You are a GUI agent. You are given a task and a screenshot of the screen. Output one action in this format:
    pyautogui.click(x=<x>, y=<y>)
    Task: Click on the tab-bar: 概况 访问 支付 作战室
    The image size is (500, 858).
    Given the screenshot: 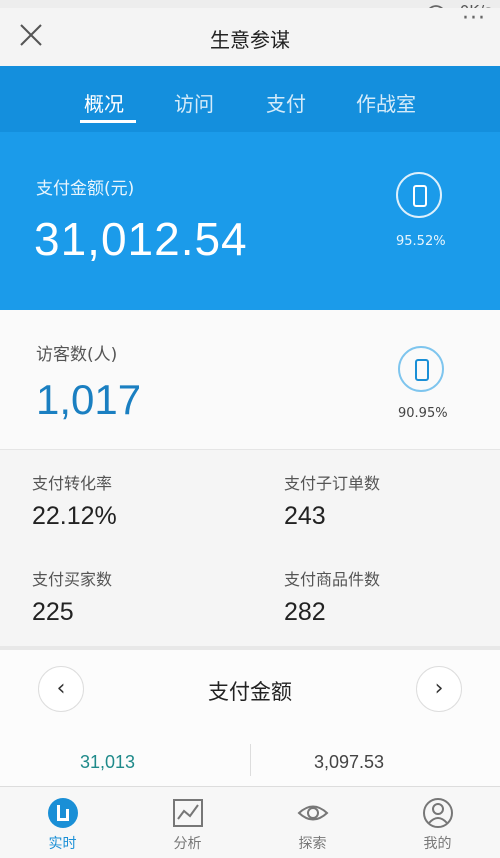 What is the action you would take?
    pyautogui.click(x=250, y=99)
    